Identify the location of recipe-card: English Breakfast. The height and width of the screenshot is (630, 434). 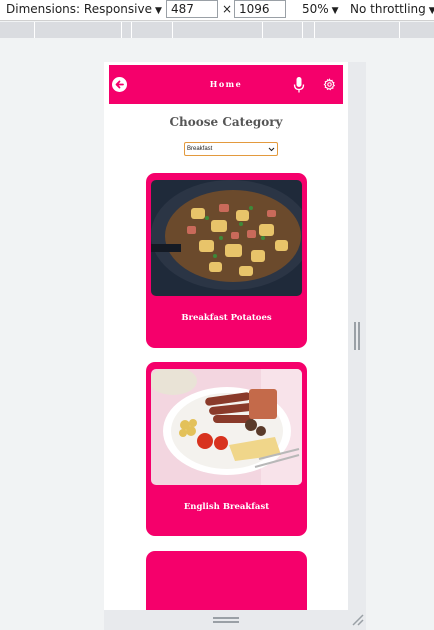
(226, 449).